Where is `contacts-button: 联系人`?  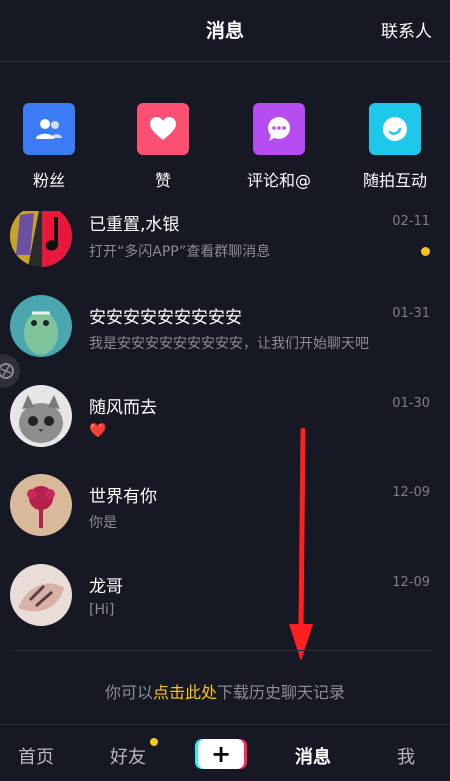
contacts-button: 联系人 is located at coordinates (406, 29).